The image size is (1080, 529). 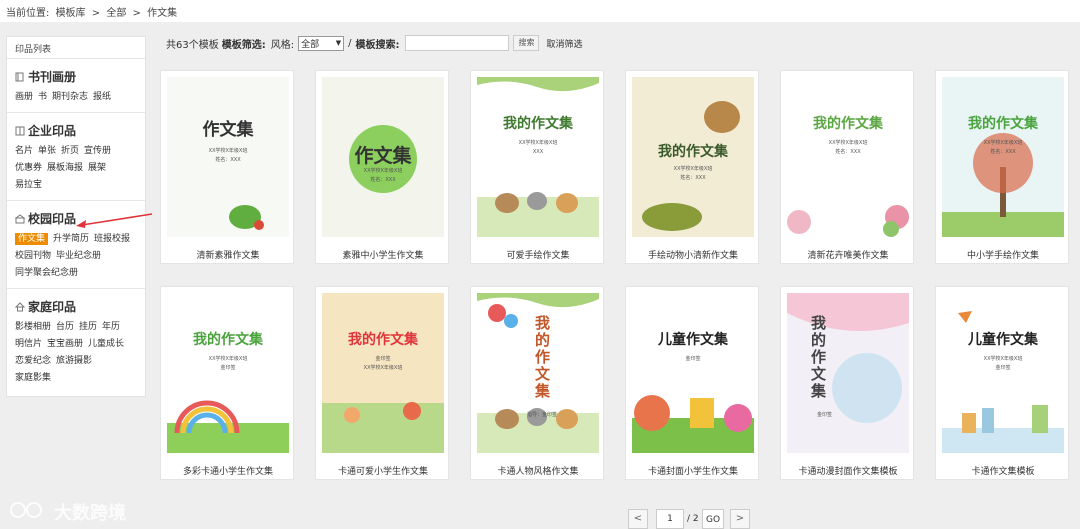 What do you see at coordinates (116, 13) in the screenshot?
I see `breadcrumb-link-all: 全部` at bounding box center [116, 13].